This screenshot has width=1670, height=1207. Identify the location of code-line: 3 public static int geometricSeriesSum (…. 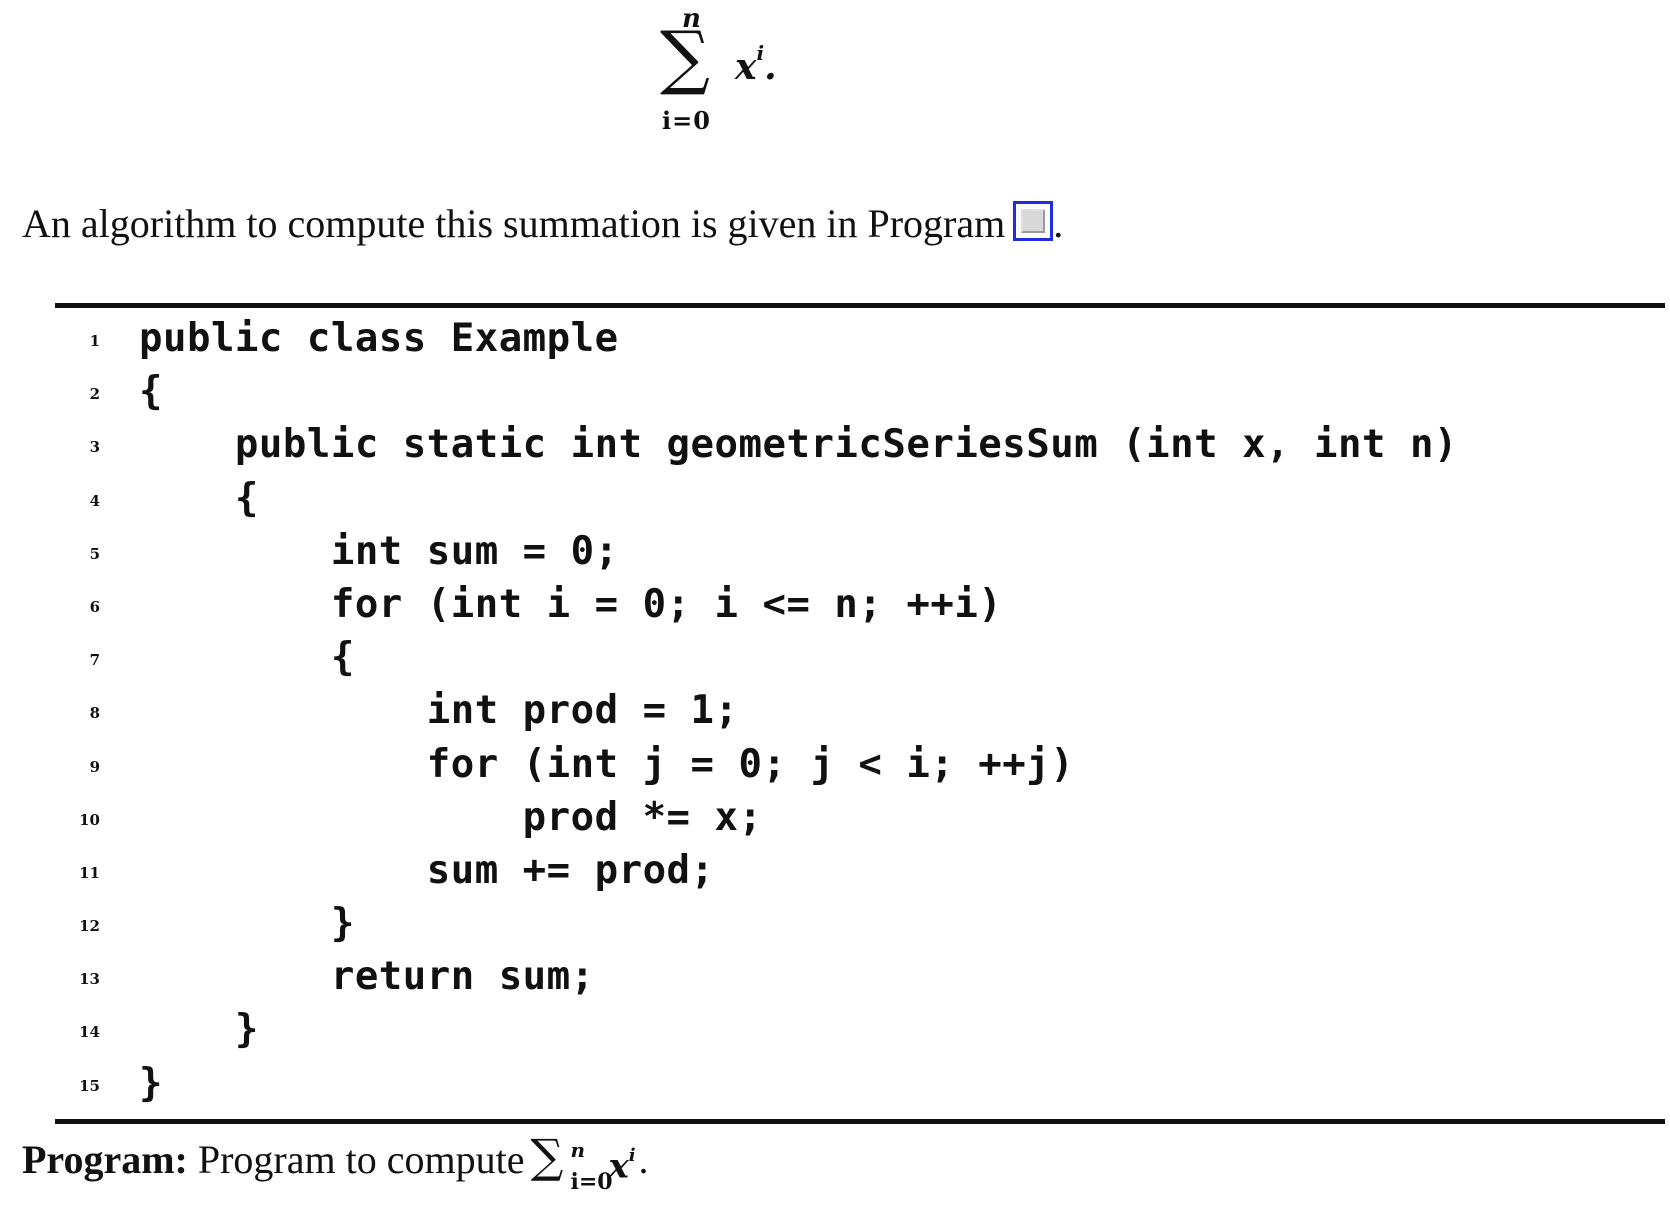
(860, 444).